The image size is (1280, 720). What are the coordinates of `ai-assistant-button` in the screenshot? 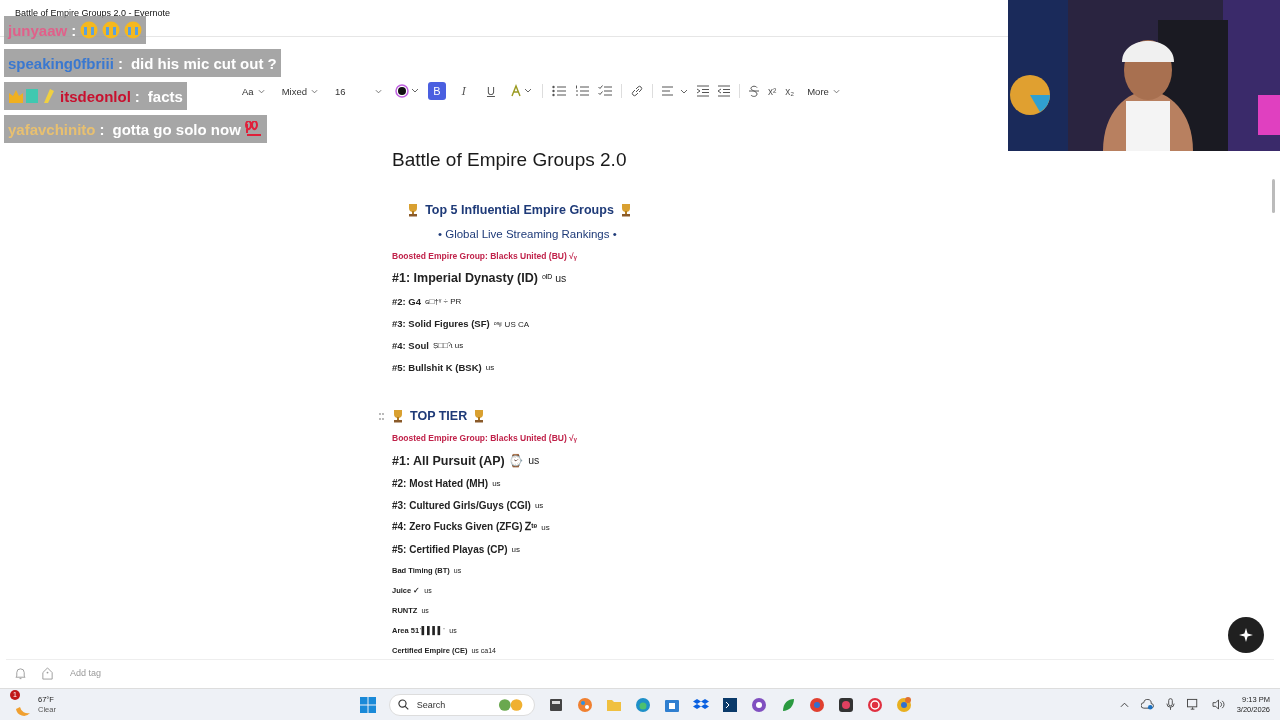 It's located at (1246, 635).